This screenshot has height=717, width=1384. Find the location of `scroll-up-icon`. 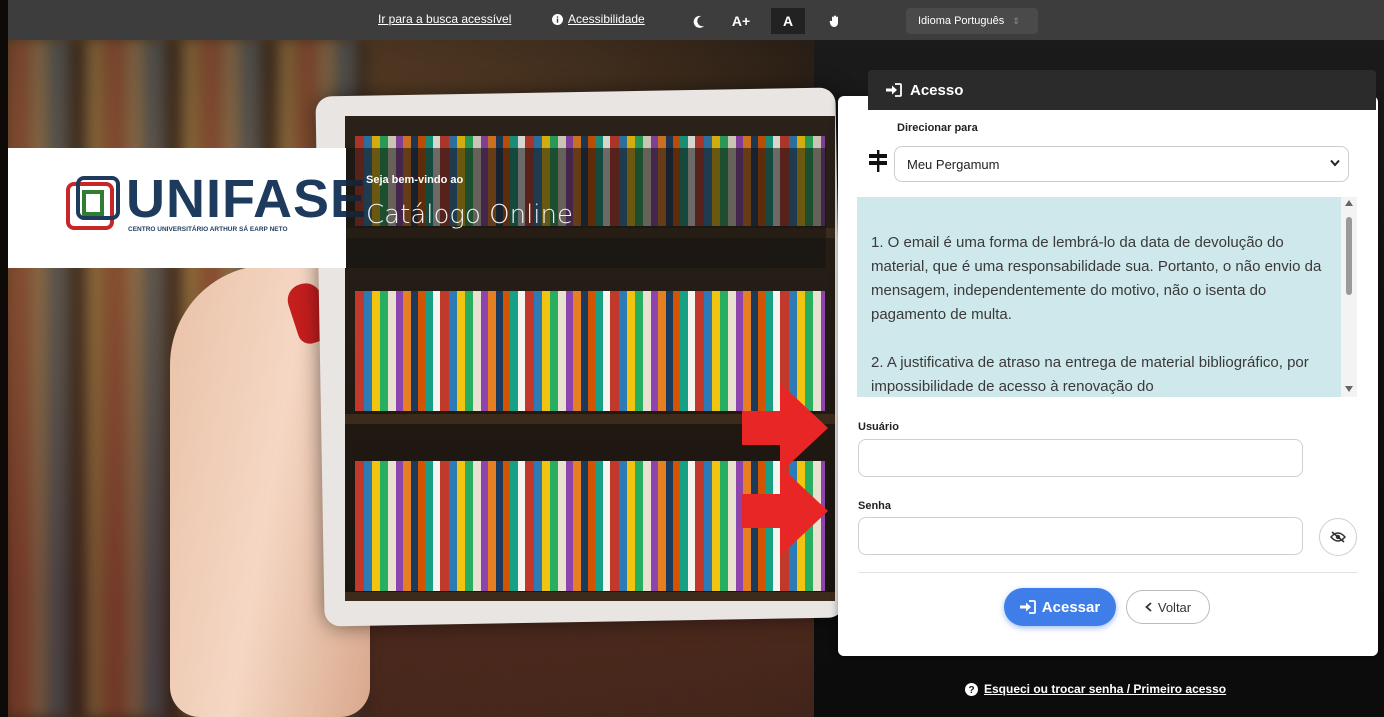

scroll-up-icon is located at coordinates (1349, 203).